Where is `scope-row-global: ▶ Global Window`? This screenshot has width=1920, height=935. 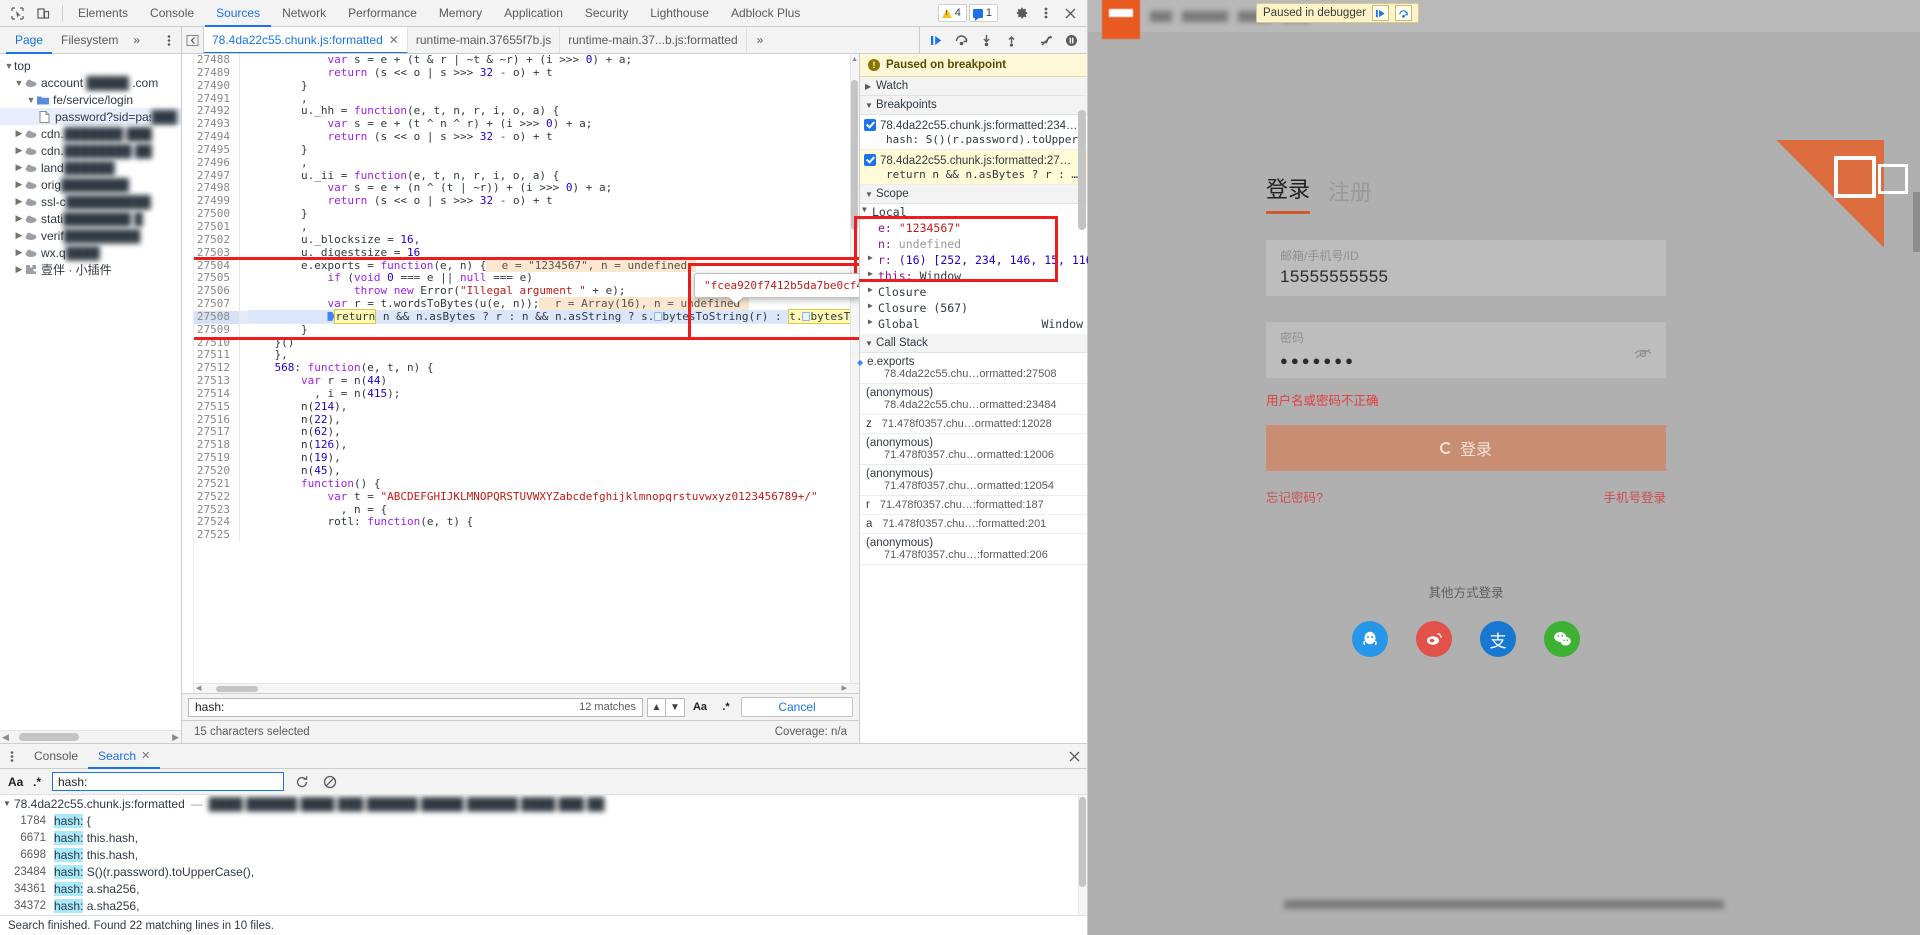 scope-row-global: ▶ Global Window is located at coordinates (973, 324).